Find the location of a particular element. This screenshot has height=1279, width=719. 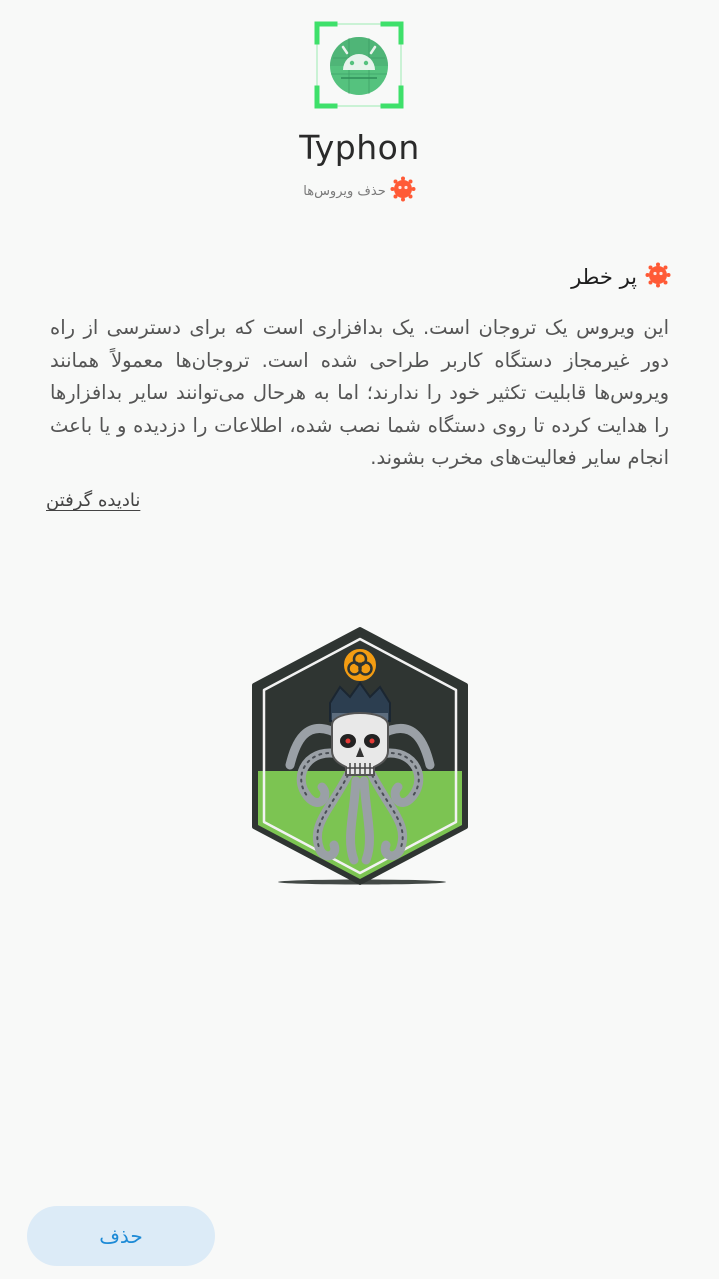

app-name: Typhon is located at coordinates (359, 147).